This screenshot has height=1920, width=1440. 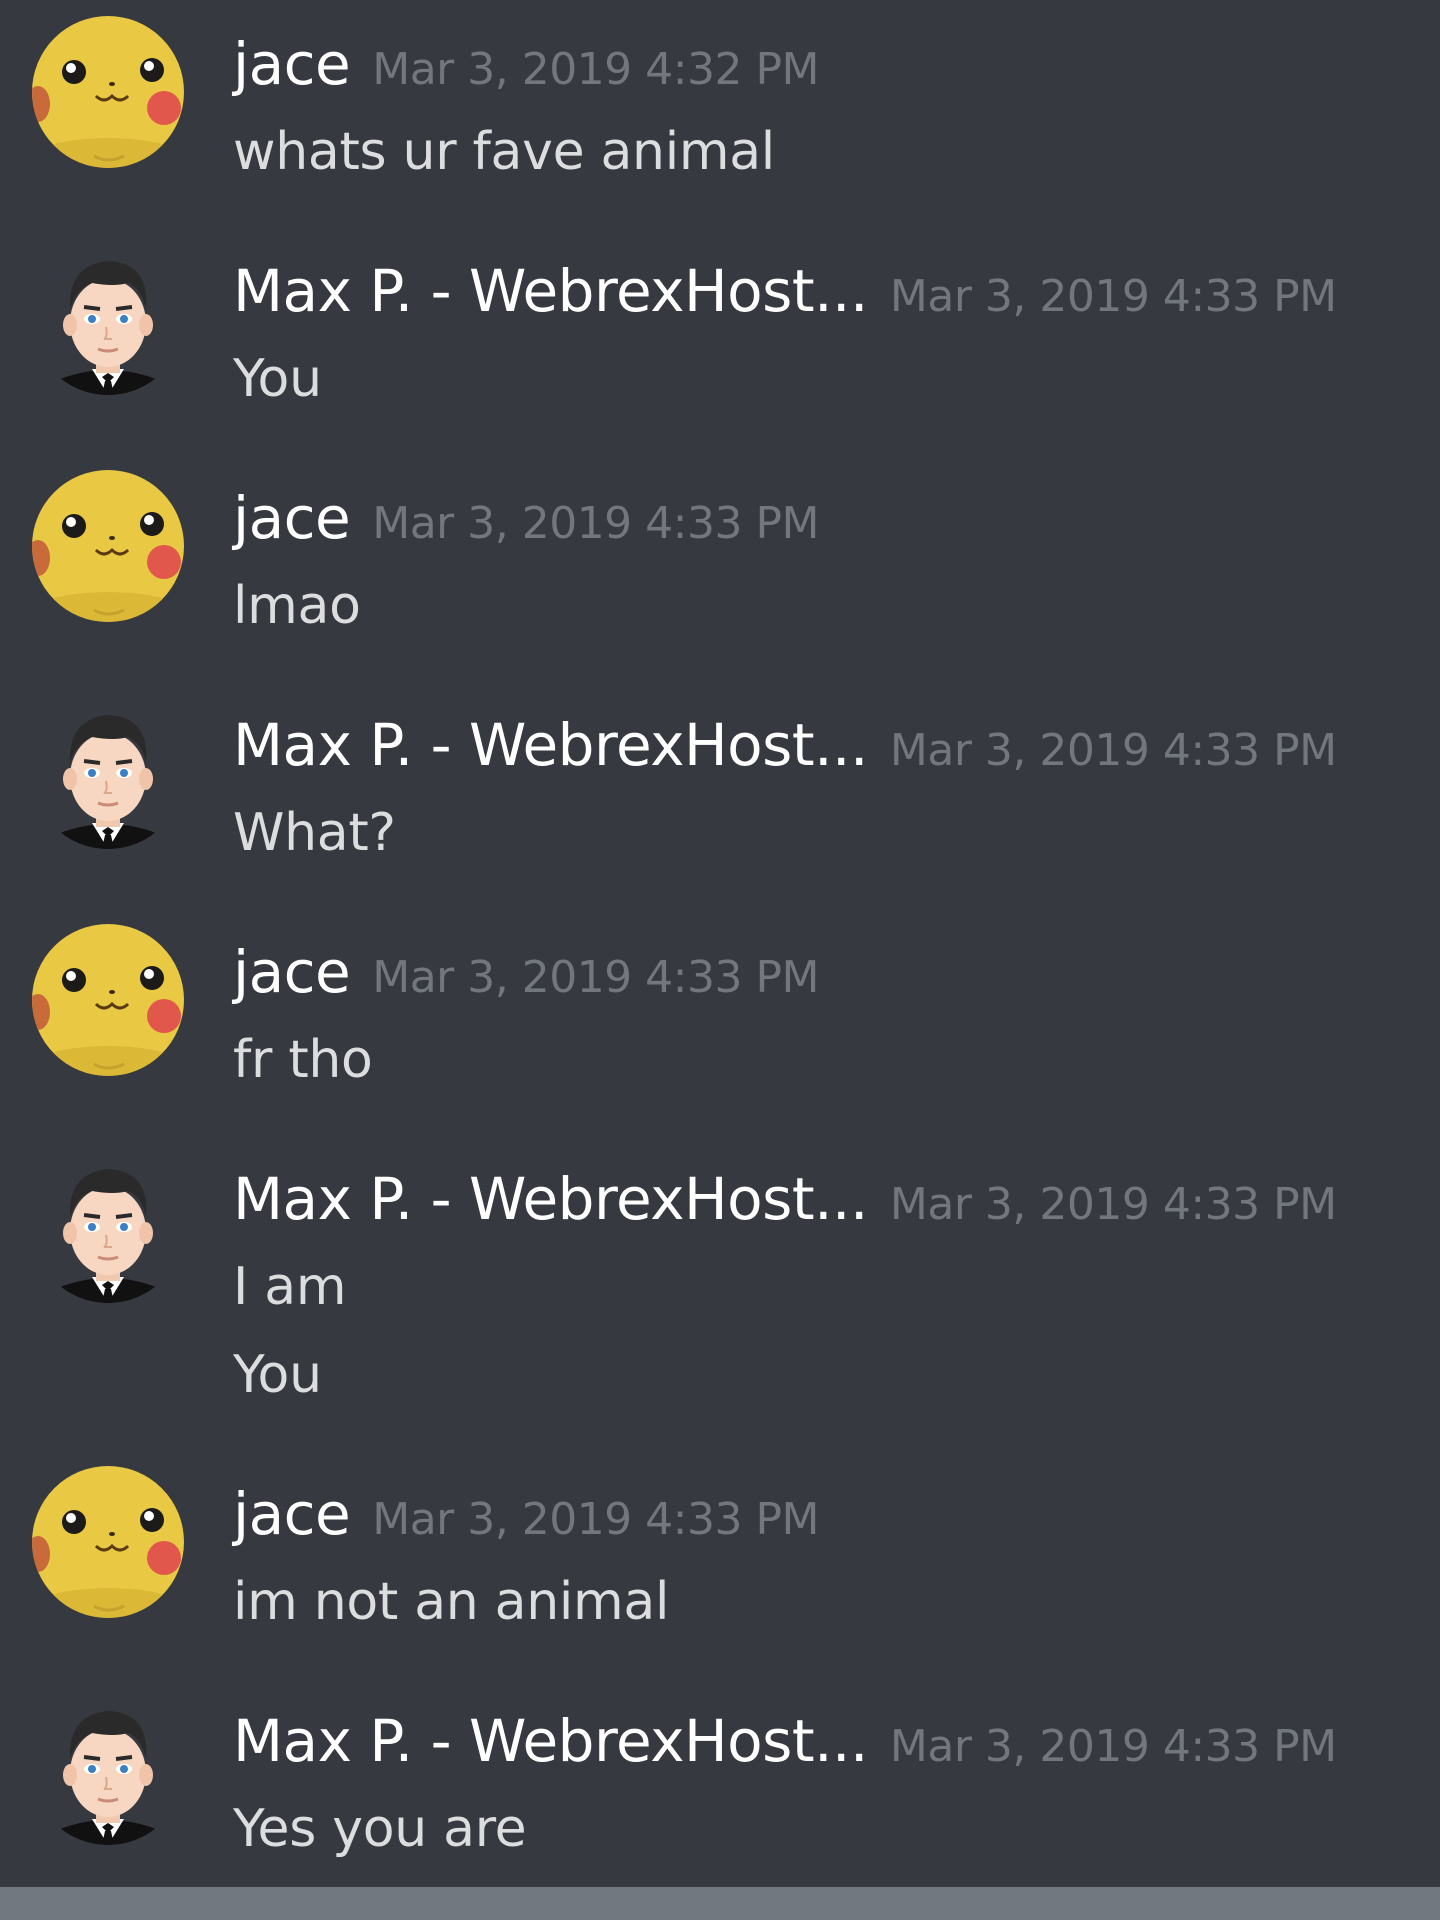 What do you see at coordinates (303, 1060) in the screenshot?
I see `message-text: fr tho` at bounding box center [303, 1060].